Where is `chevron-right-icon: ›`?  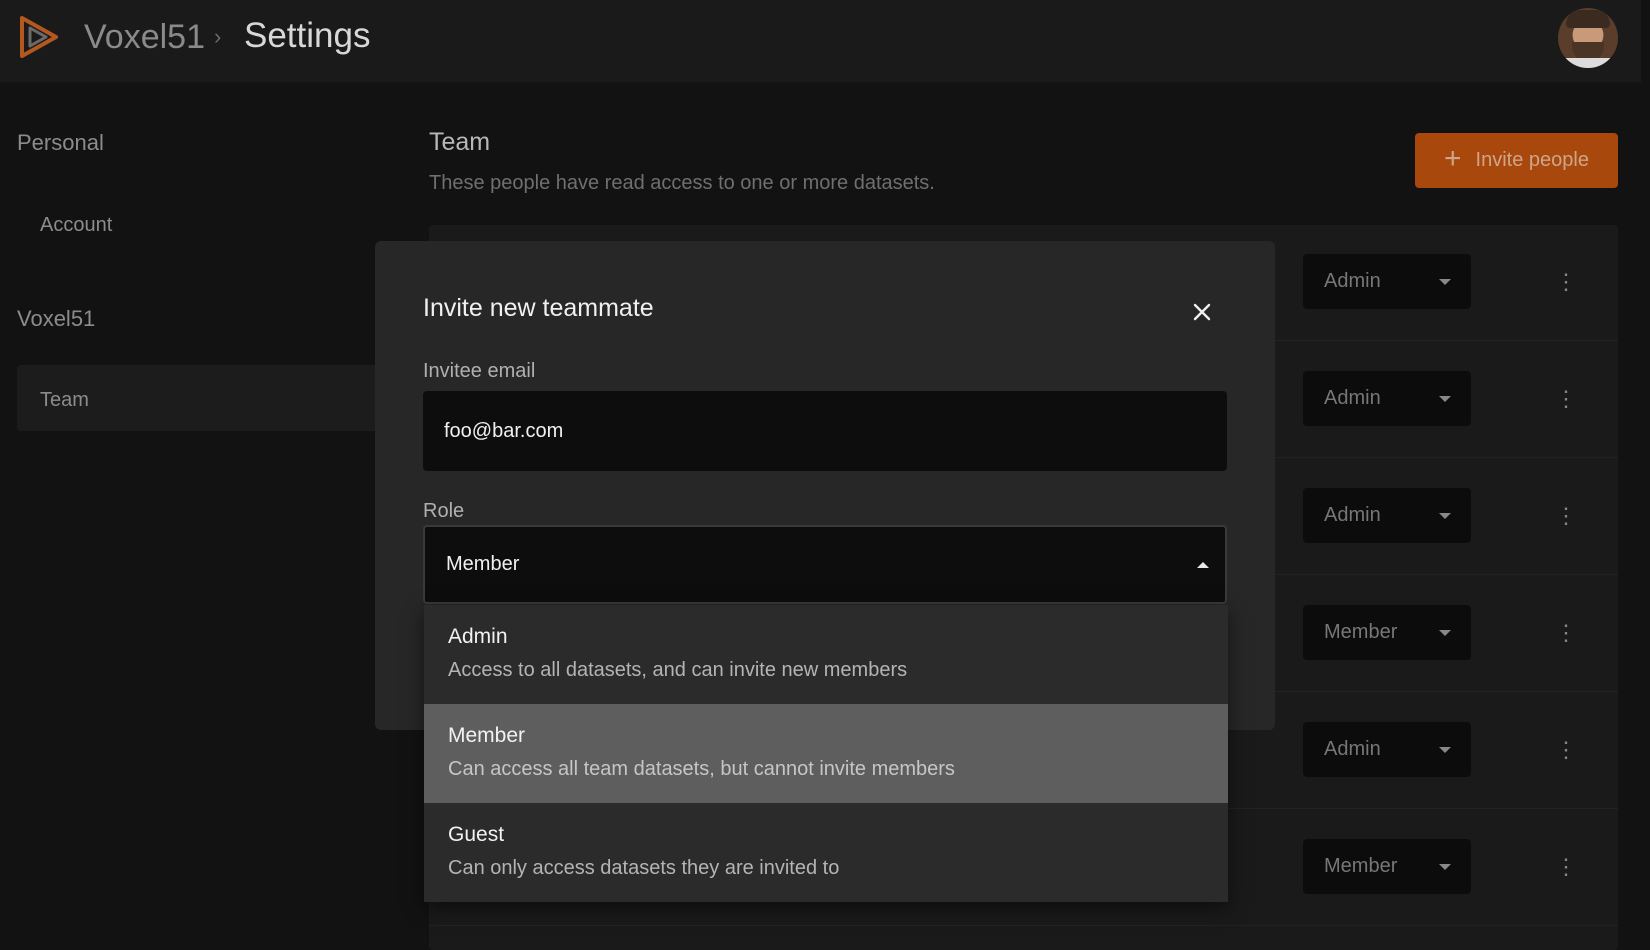 chevron-right-icon: › is located at coordinates (218, 36).